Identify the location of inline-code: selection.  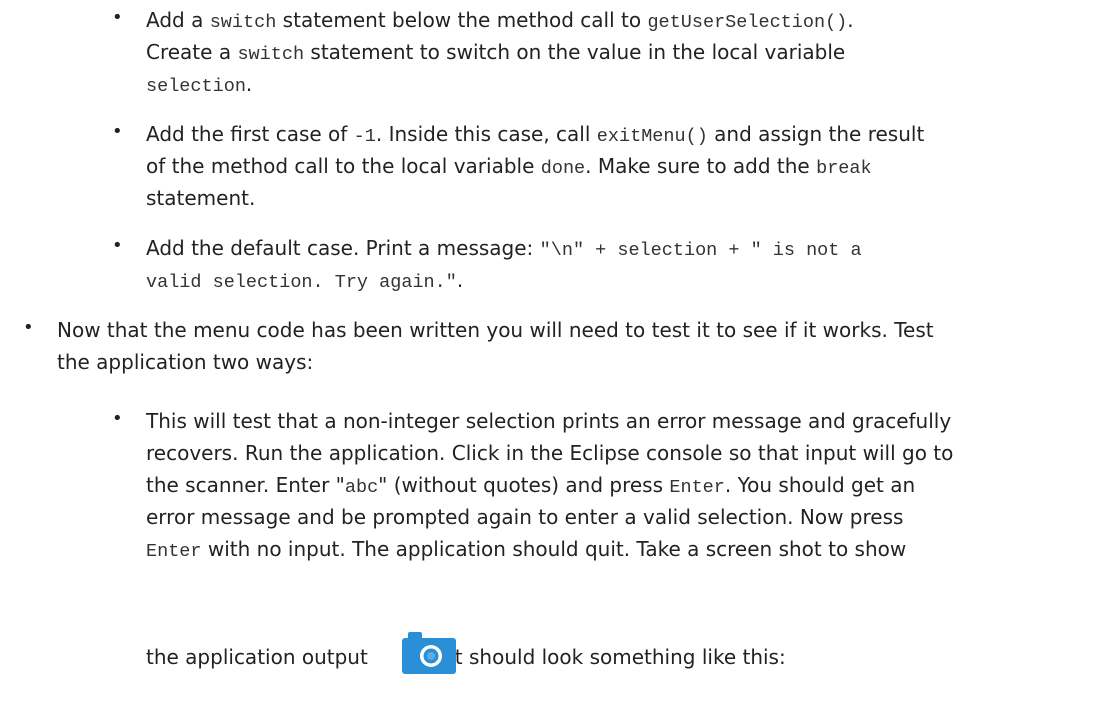
(196, 86).